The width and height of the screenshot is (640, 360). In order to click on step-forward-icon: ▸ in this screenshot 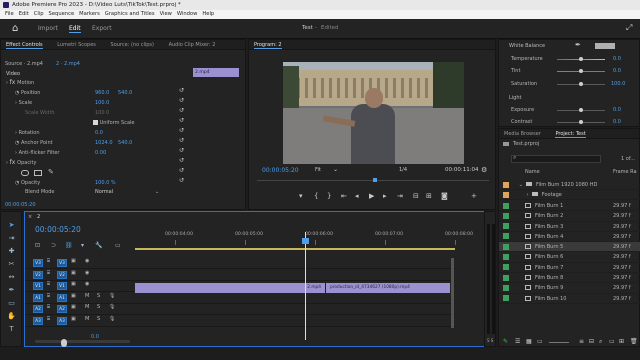, I will do `click(385, 196)`.